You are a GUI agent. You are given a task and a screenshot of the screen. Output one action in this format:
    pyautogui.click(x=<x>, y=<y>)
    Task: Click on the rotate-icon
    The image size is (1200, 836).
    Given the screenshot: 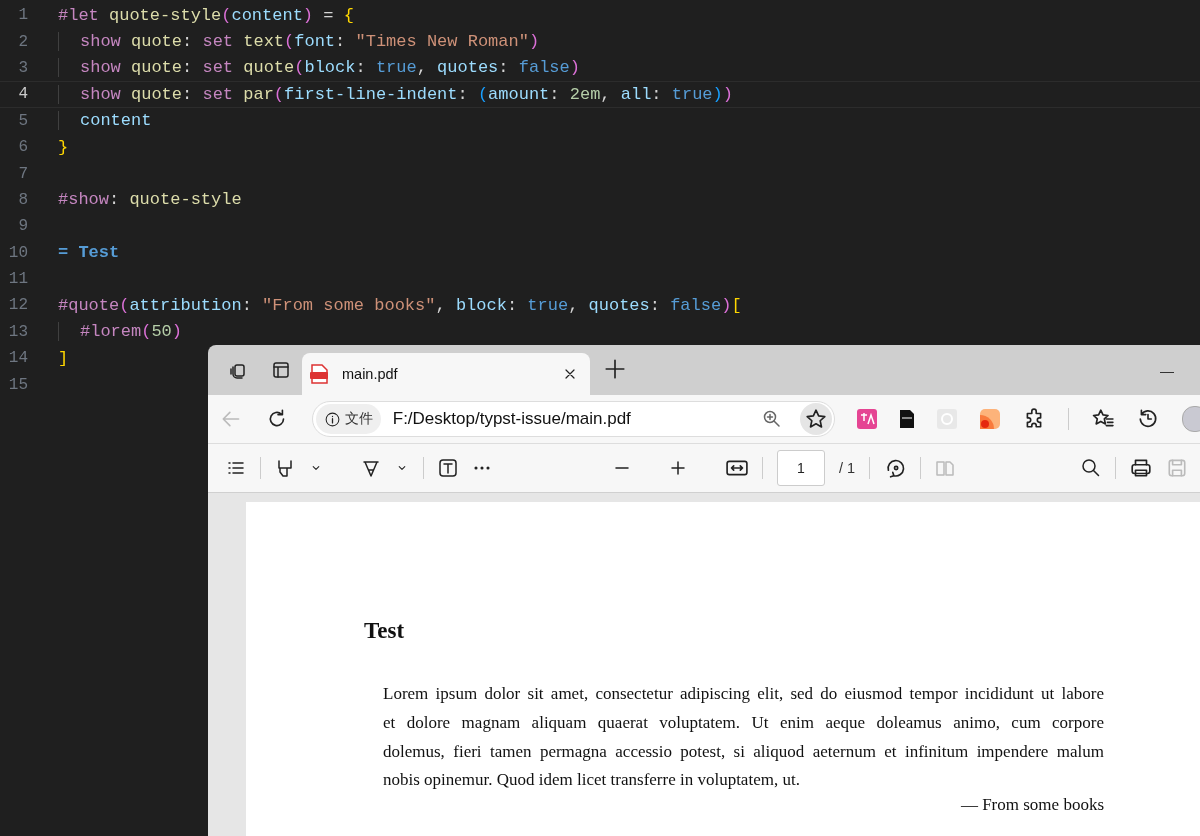 What is the action you would take?
    pyautogui.click(x=895, y=468)
    